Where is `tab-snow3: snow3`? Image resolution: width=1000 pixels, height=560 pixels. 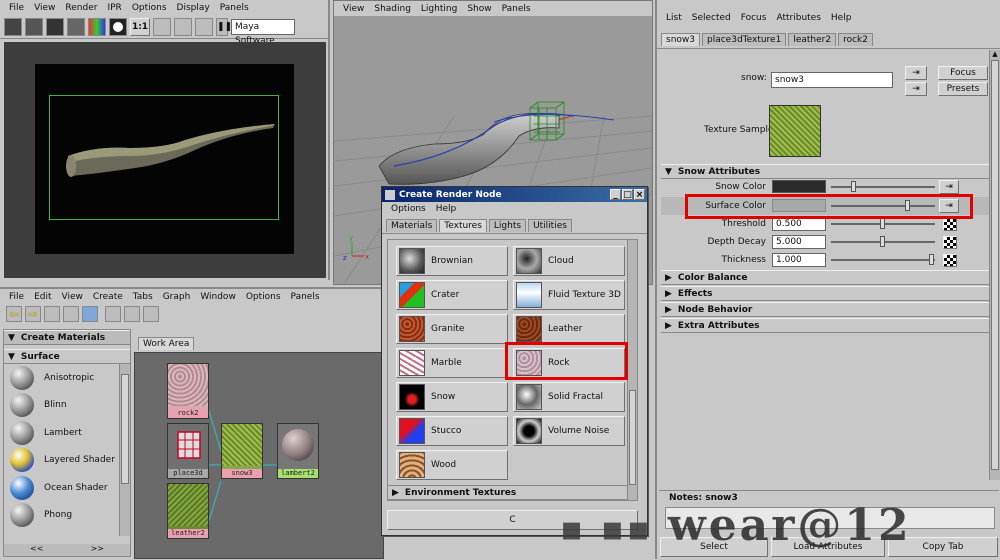
tab-snow3: snow3 is located at coordinates (680, 39).